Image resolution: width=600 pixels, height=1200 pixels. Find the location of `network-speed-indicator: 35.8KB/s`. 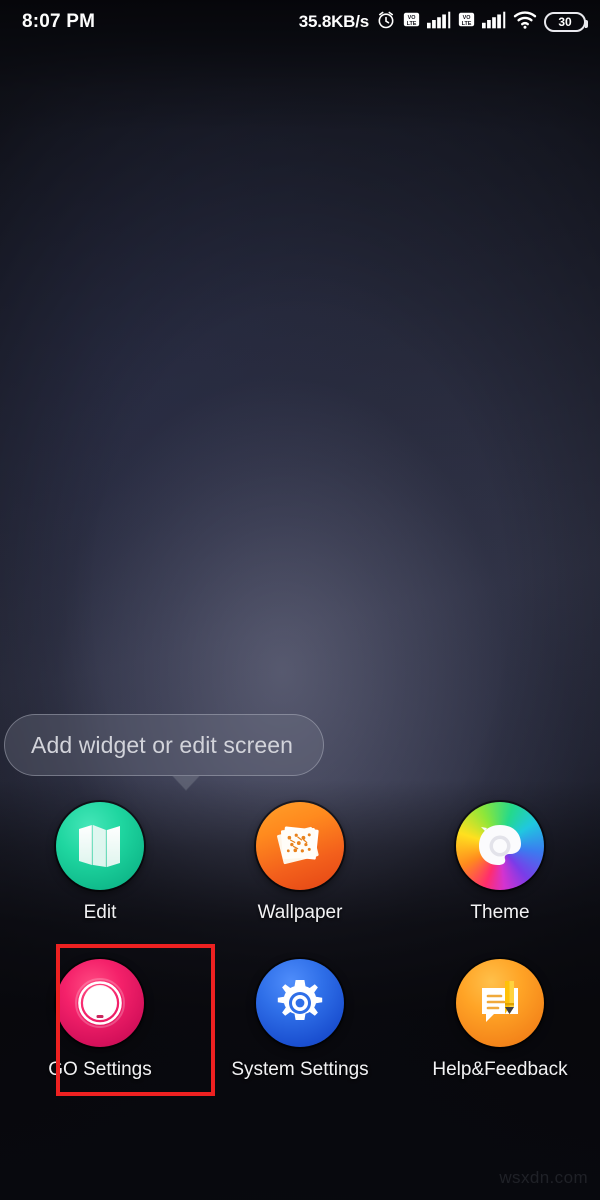

network-speed-indicator: 35.8KB/s is located at coordinates (333, 21).